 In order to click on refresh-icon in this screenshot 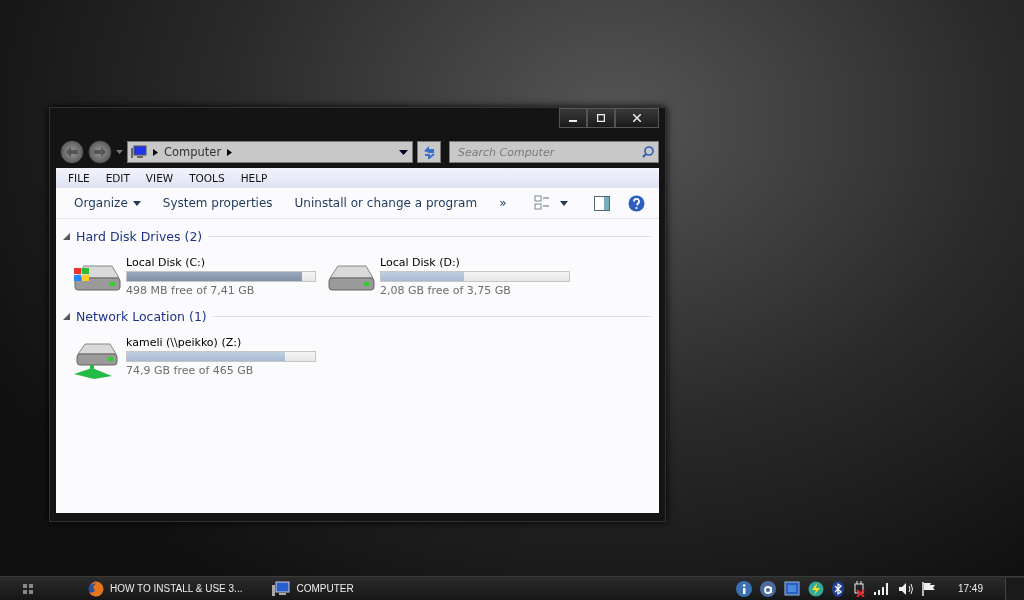, I will do `click(429, 152)`.